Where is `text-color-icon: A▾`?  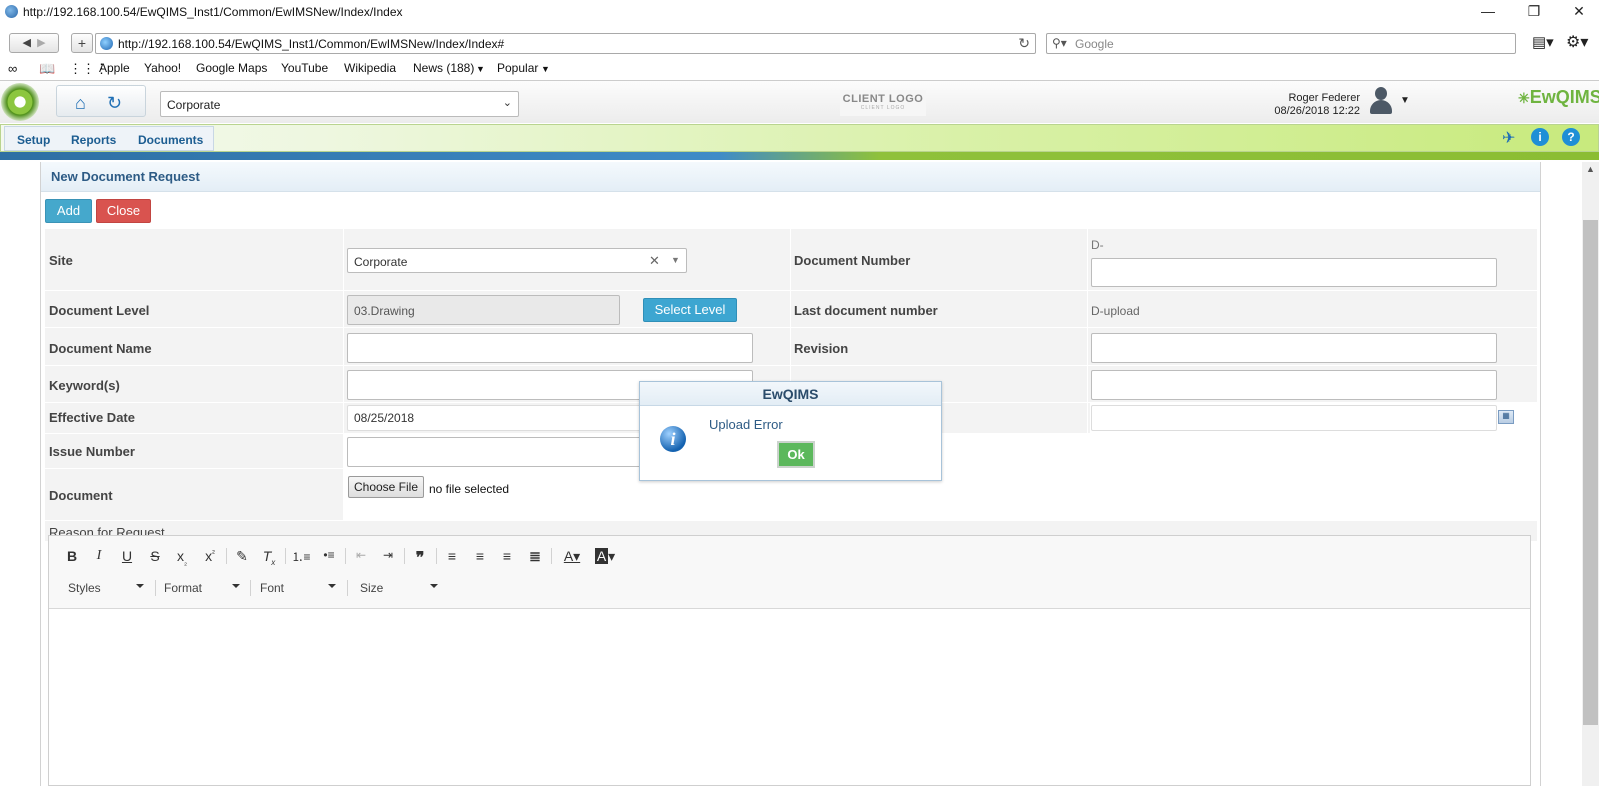 text-color-icon: A▾ is located at coordinates (572, 556).